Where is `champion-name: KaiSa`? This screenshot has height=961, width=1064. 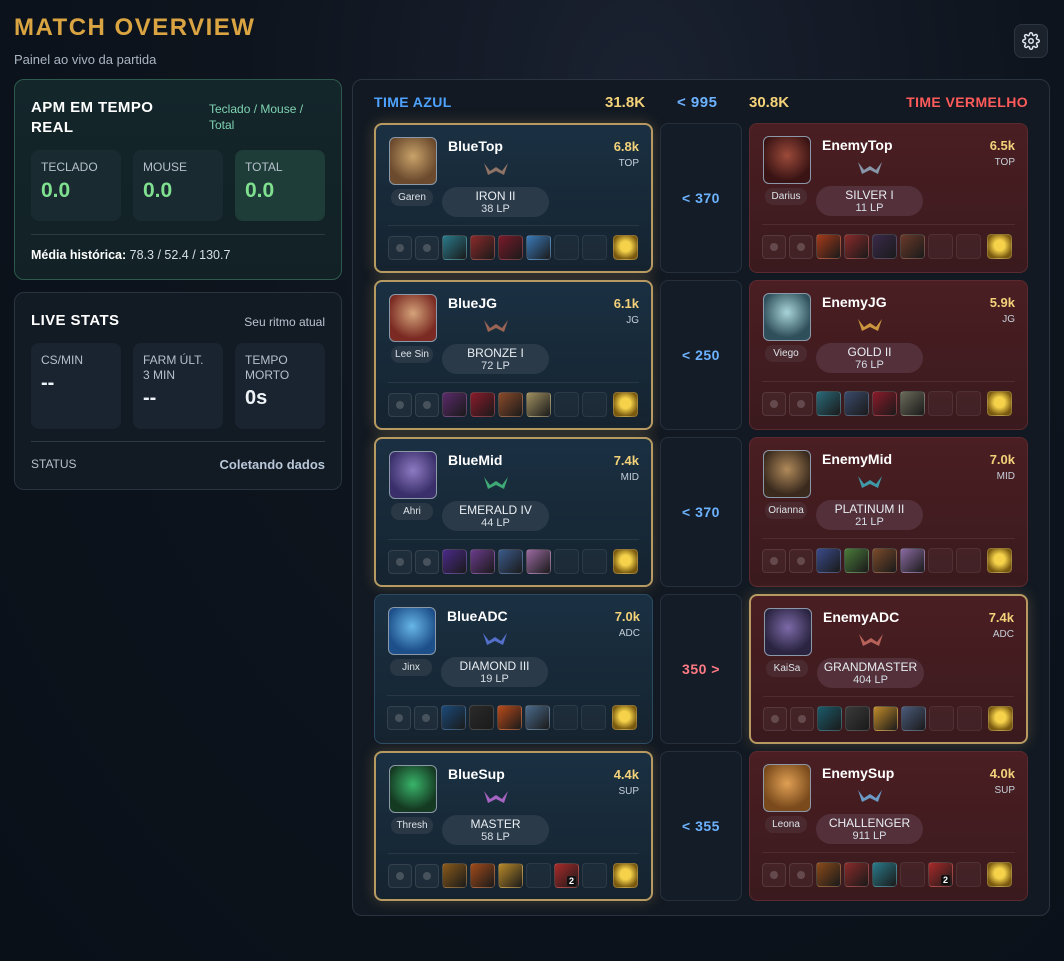
champion-name: KaiSa is located at coordinates (787, 668).